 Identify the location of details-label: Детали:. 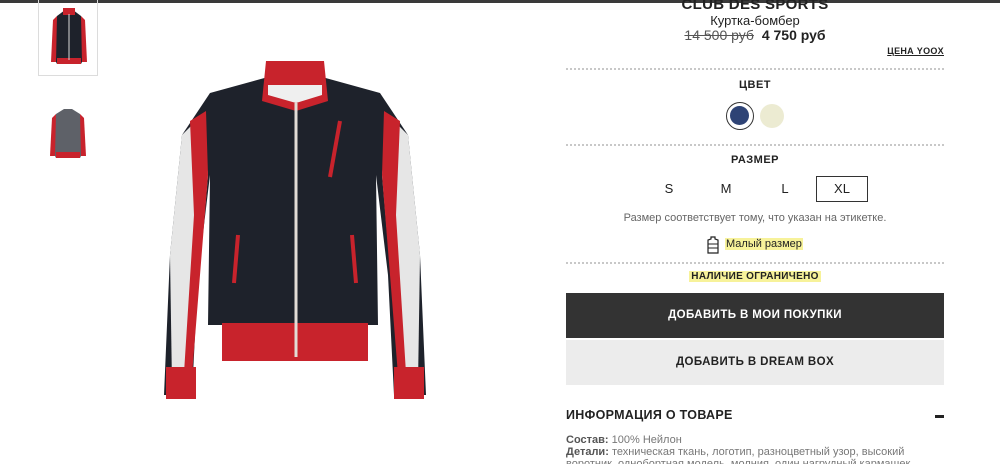
(587, 452).